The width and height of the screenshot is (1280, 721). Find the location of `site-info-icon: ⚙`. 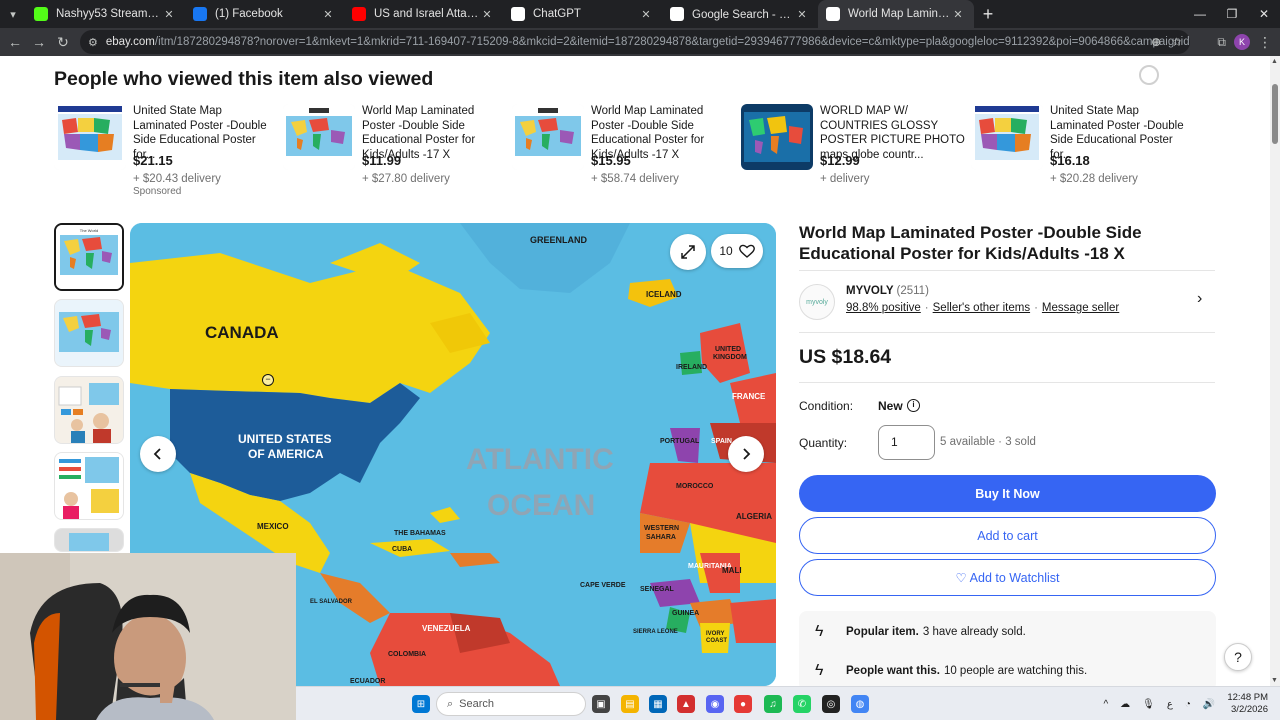

site-info-icon: ⚙ is located at coordinates (93, 42).